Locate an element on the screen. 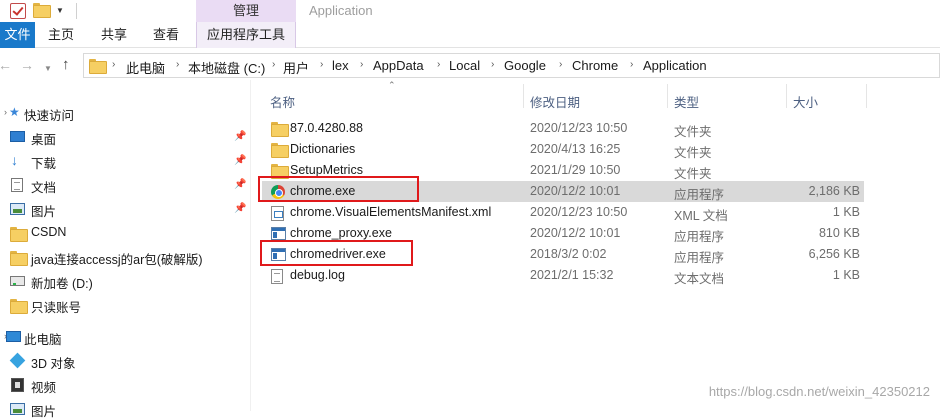  pictures-icon is located at coordinates (17, 409).